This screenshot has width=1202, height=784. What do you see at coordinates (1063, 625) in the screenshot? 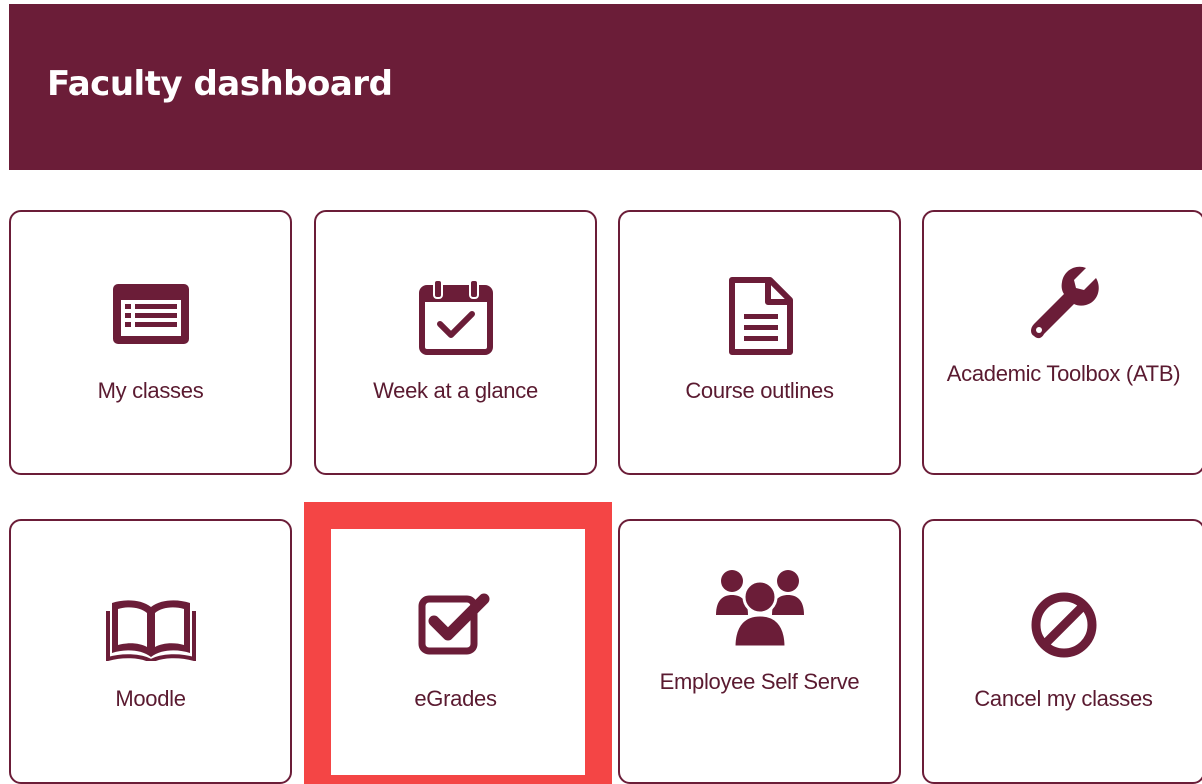
I see `ban-icon` at bounding box center [1063, 625].